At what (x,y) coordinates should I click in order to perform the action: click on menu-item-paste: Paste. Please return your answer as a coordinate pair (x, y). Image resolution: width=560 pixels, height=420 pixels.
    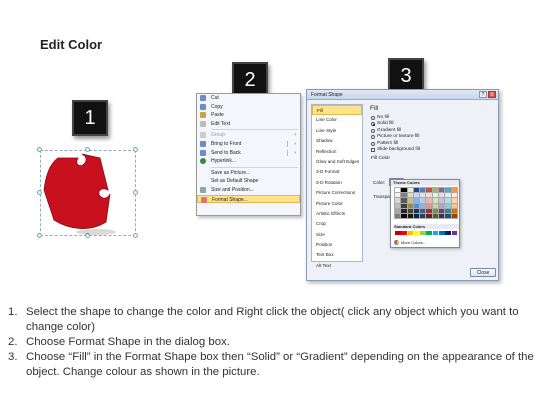
    Looking at the image, I should click on (248, 115).